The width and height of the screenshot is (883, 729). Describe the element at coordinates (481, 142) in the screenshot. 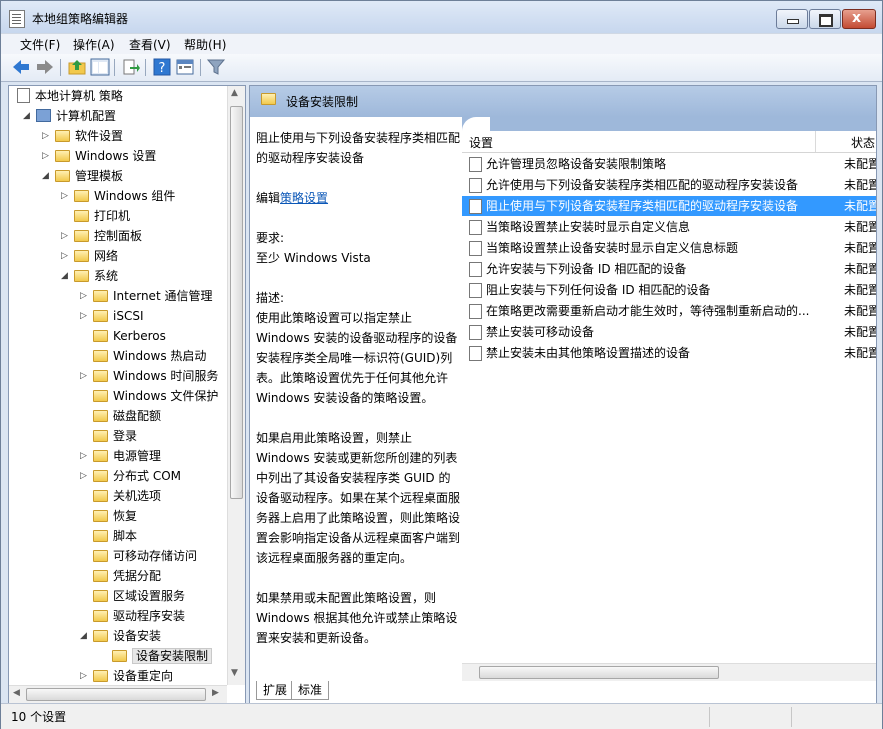

I see `column-setting: 设置` at that location.